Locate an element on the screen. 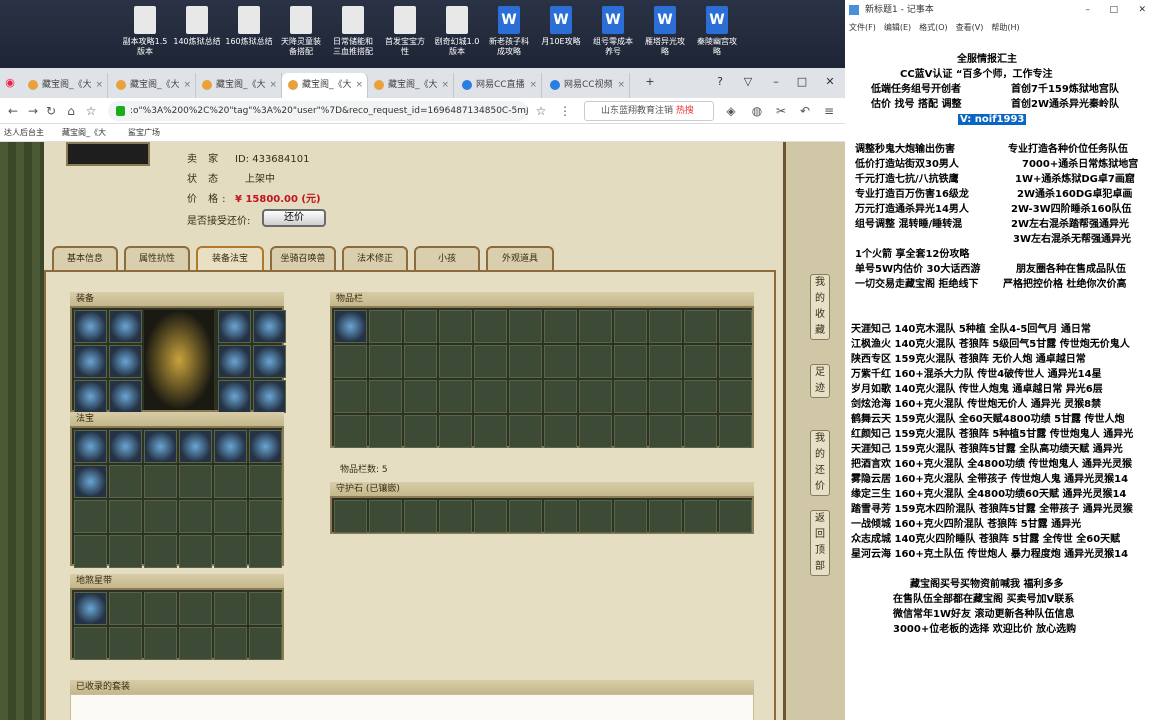  favorite-icon: ☆ is located at coordinates (541, 111).